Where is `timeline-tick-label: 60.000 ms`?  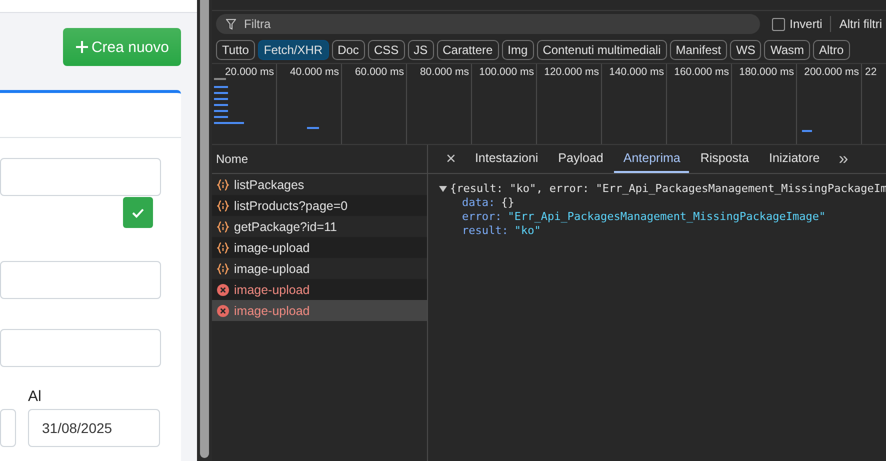 timeline-tick-label: 60.000 ms is located at coordinates (379, 72).